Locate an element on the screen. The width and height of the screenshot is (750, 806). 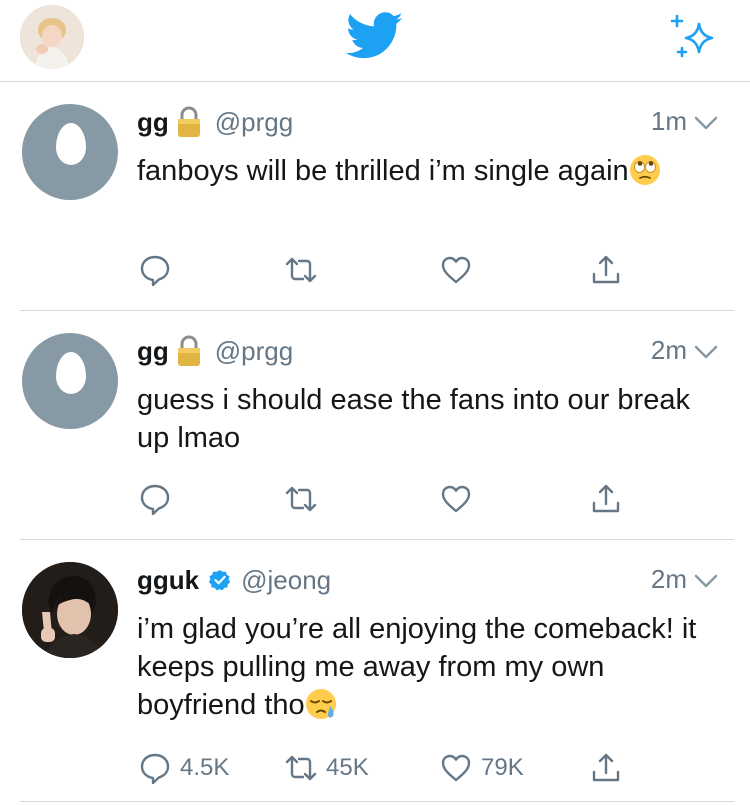
like-button: 79K is located at coordinates (482, 768).